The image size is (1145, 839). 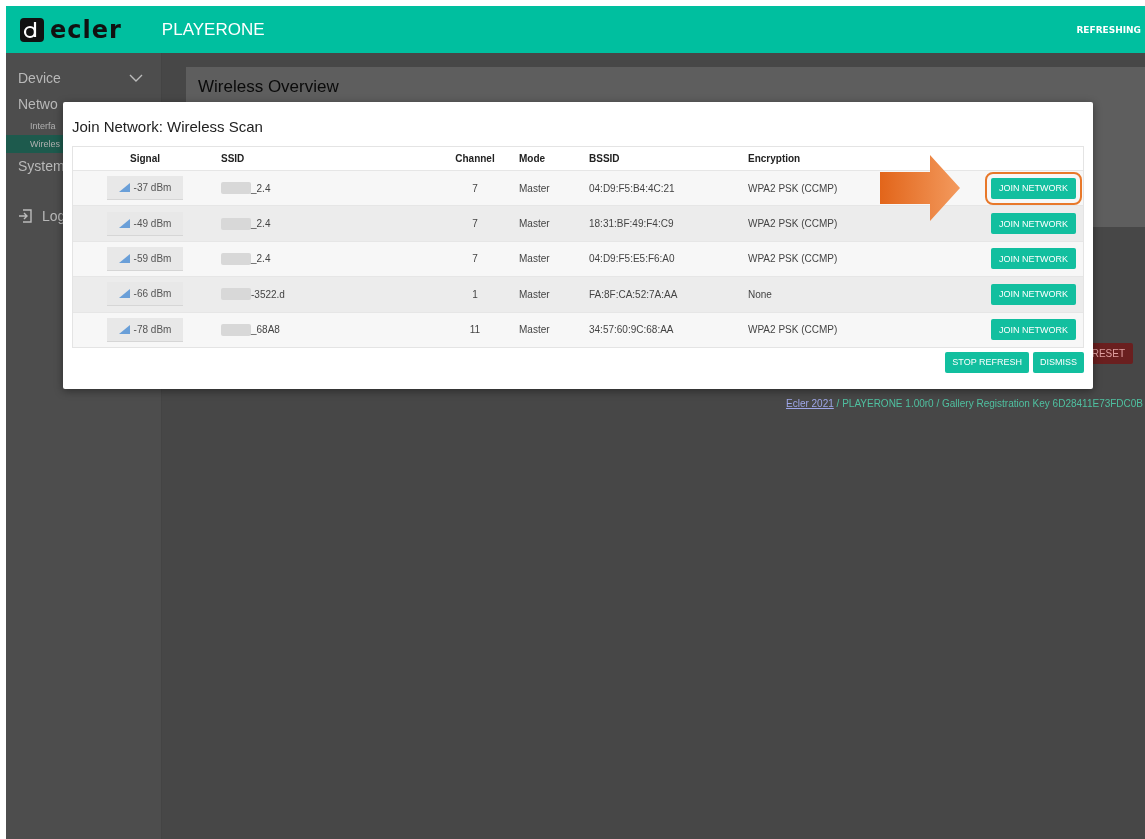 I want to click on signal-button: -59 dBm, so click(x=145, y=258).